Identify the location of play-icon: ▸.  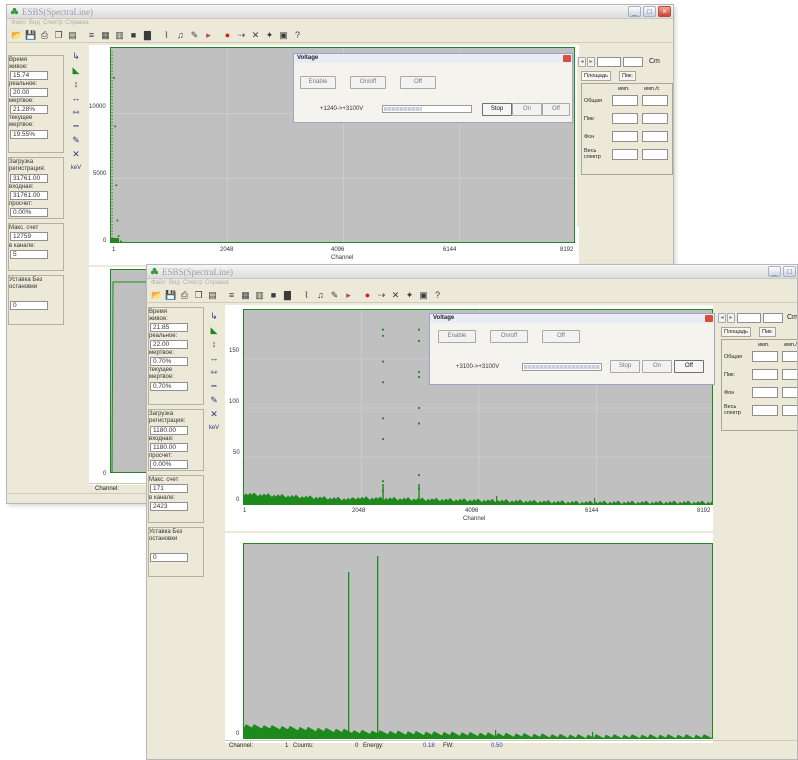
(208, 35).